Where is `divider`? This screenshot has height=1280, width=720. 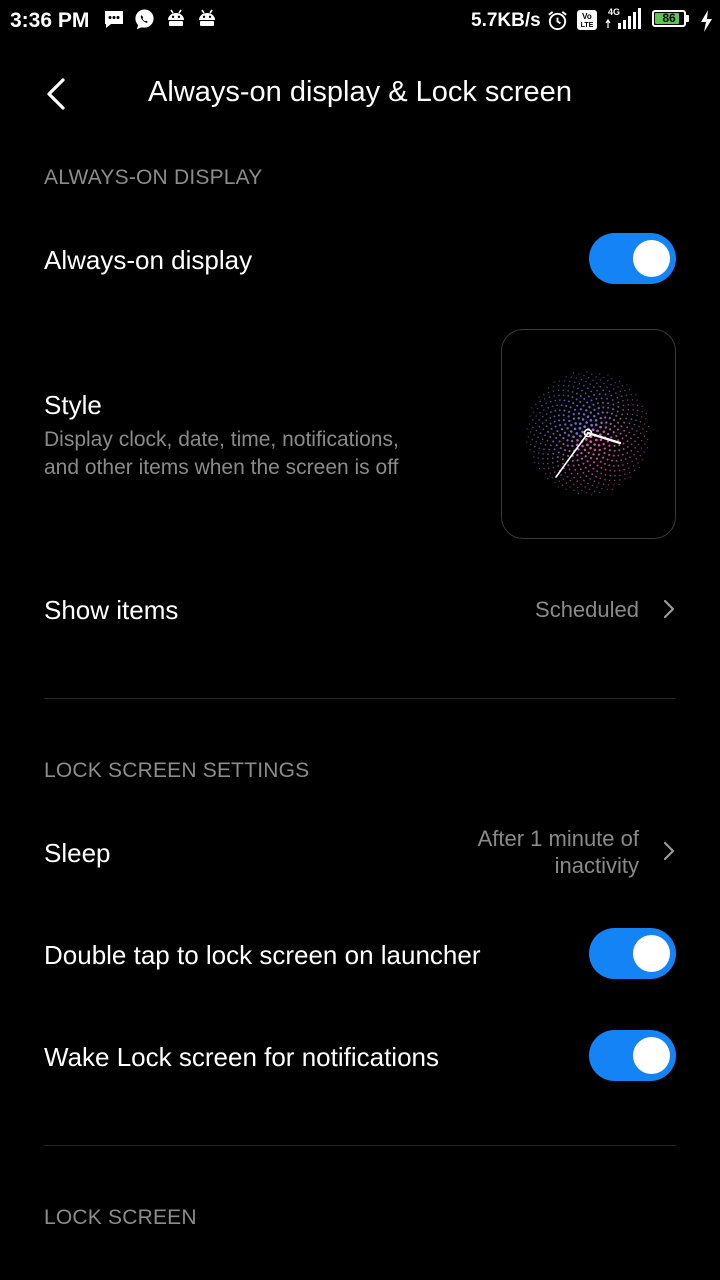 divider is located at coordinates (360, 1145).